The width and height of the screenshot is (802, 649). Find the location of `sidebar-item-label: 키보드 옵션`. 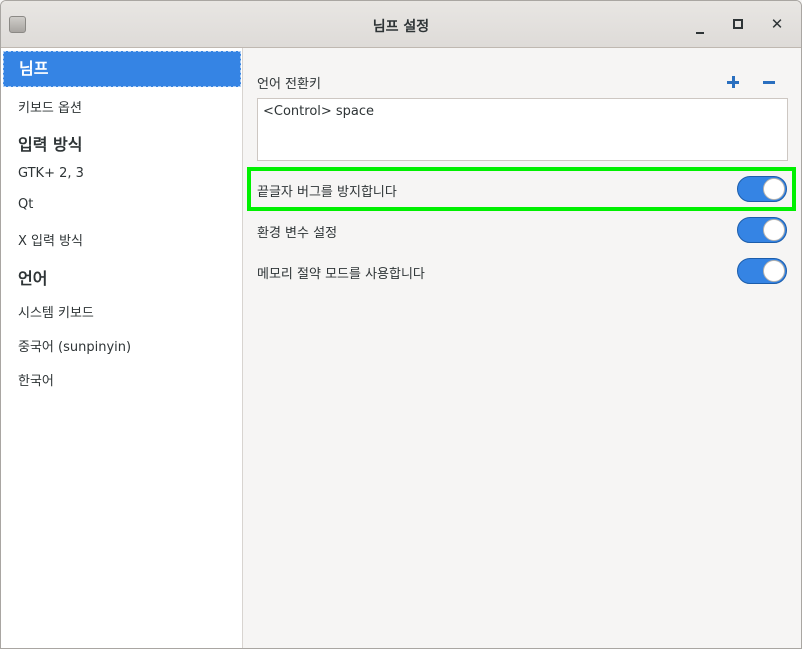

sidebar-item-label: 키보드 옵션 is located at coordinates (50, 108).